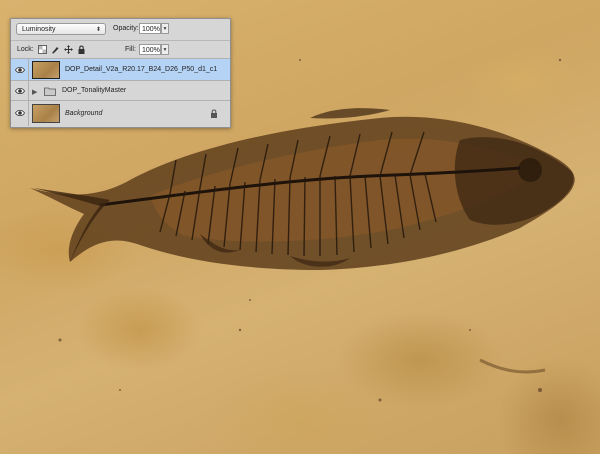 This screenshot has width=600, height=454. Describe the element at coordinates (61, 29) in the screenshot. I see `blend-mode-dropdown: Luminosity ⬍` at that location.